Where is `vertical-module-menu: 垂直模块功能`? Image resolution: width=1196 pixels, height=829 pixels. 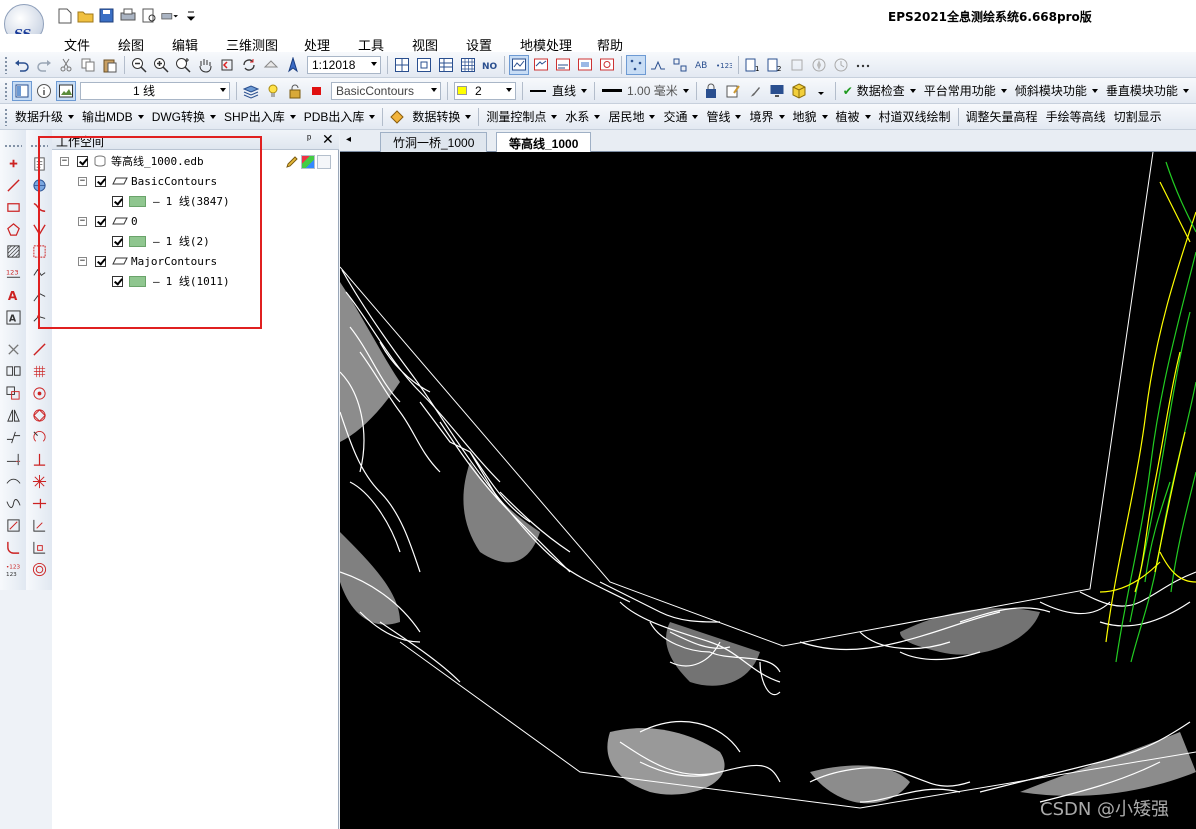 vertical-module-menu: 垂直模块功能 is located at coordinates (1147, 90).